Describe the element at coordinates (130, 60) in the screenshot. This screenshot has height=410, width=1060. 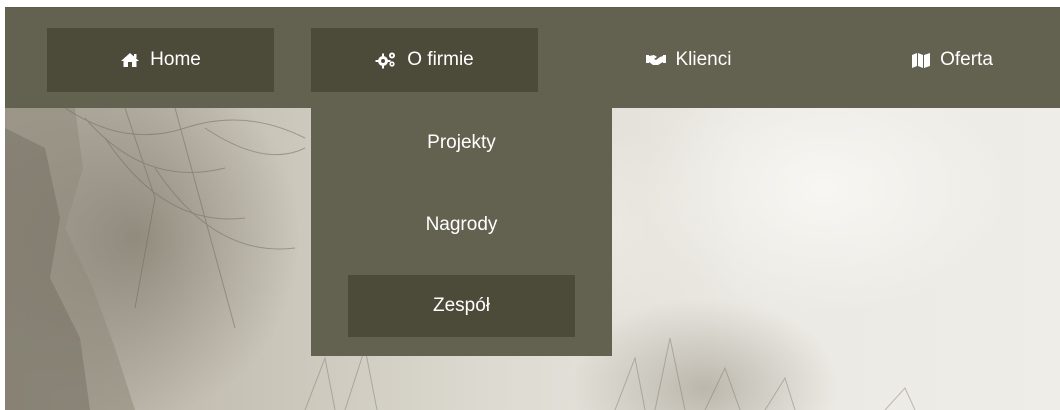
I see `home-icon` at that location.